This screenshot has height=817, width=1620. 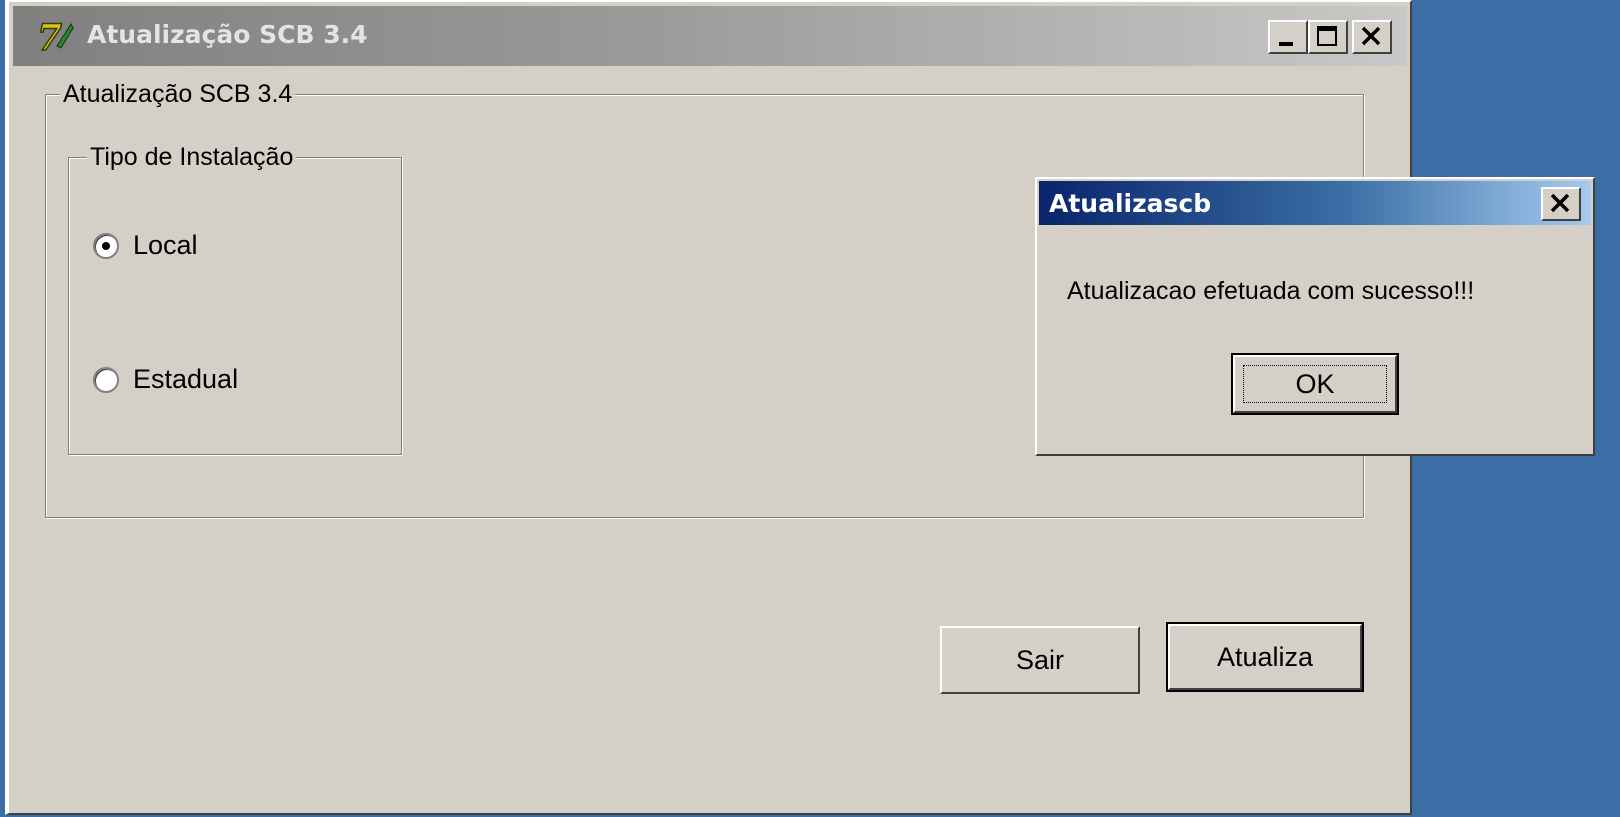 I want to click on radio-local-indicator, so click(x=106, y=245).